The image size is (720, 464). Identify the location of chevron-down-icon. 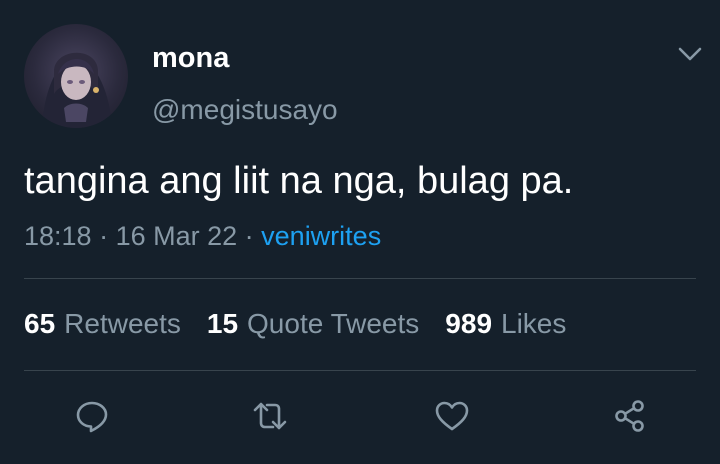
(690, 54).